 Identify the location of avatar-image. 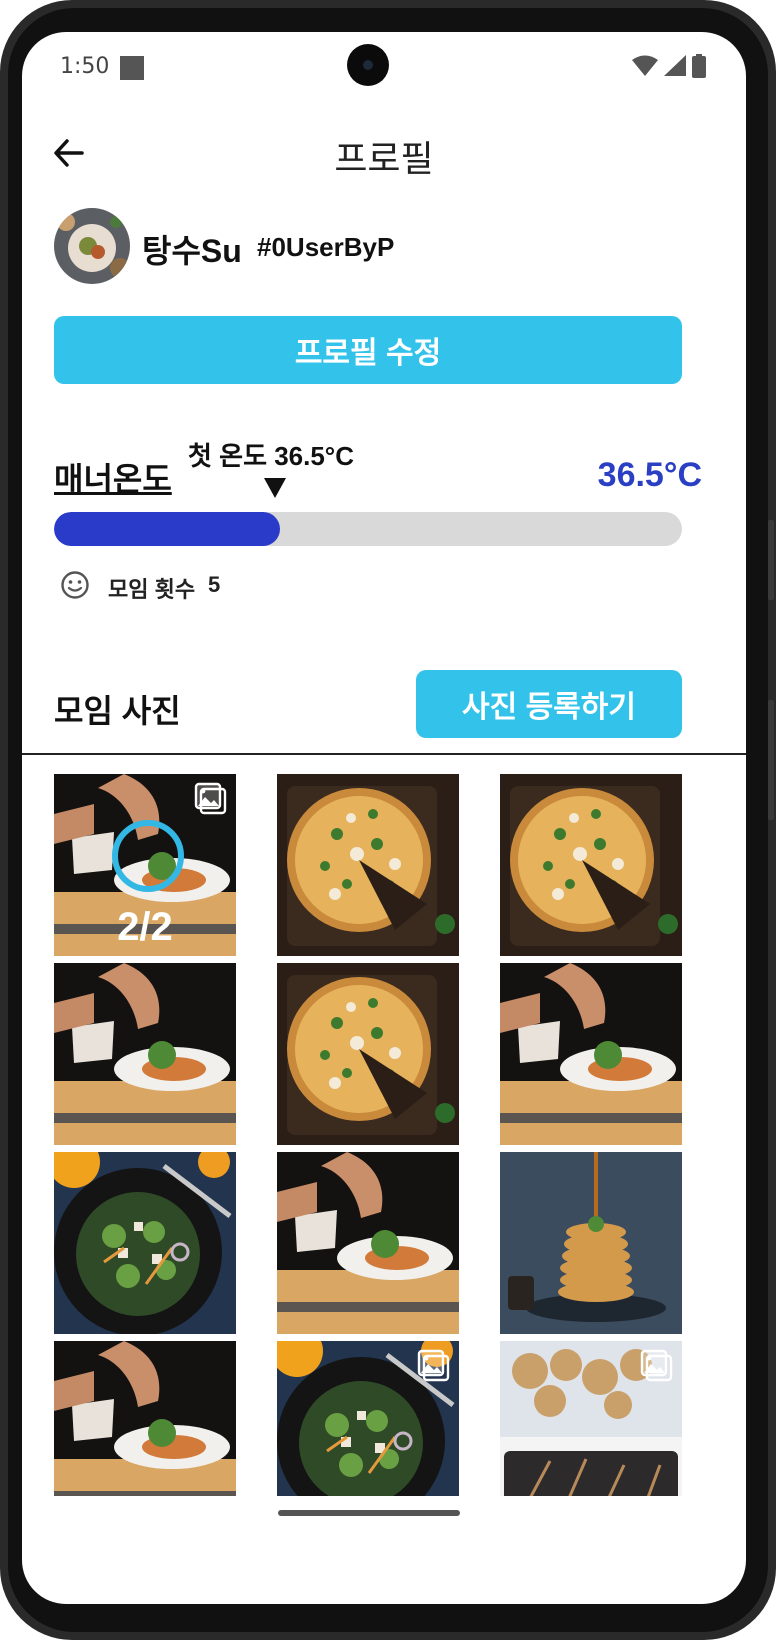
(92, 246).